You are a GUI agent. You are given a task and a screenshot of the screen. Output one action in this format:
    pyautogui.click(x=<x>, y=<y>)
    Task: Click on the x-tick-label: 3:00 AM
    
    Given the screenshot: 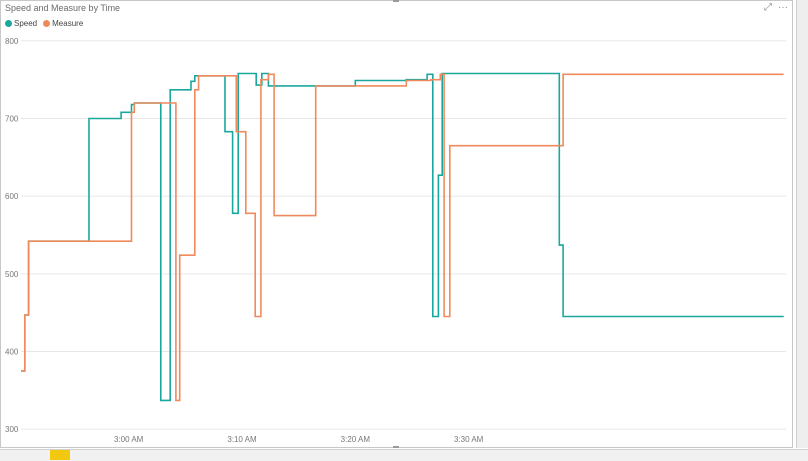 What is the action you would take?
    pyautogui.click(x=129, y=439)
    